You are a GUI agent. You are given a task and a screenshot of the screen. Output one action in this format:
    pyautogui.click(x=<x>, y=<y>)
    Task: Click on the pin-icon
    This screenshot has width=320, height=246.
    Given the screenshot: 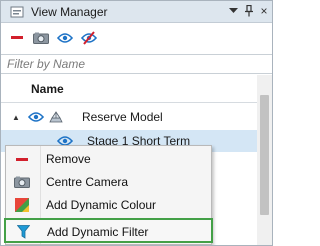 What is the action you would take?
    pyautogui.click(x=249, y=11)
    